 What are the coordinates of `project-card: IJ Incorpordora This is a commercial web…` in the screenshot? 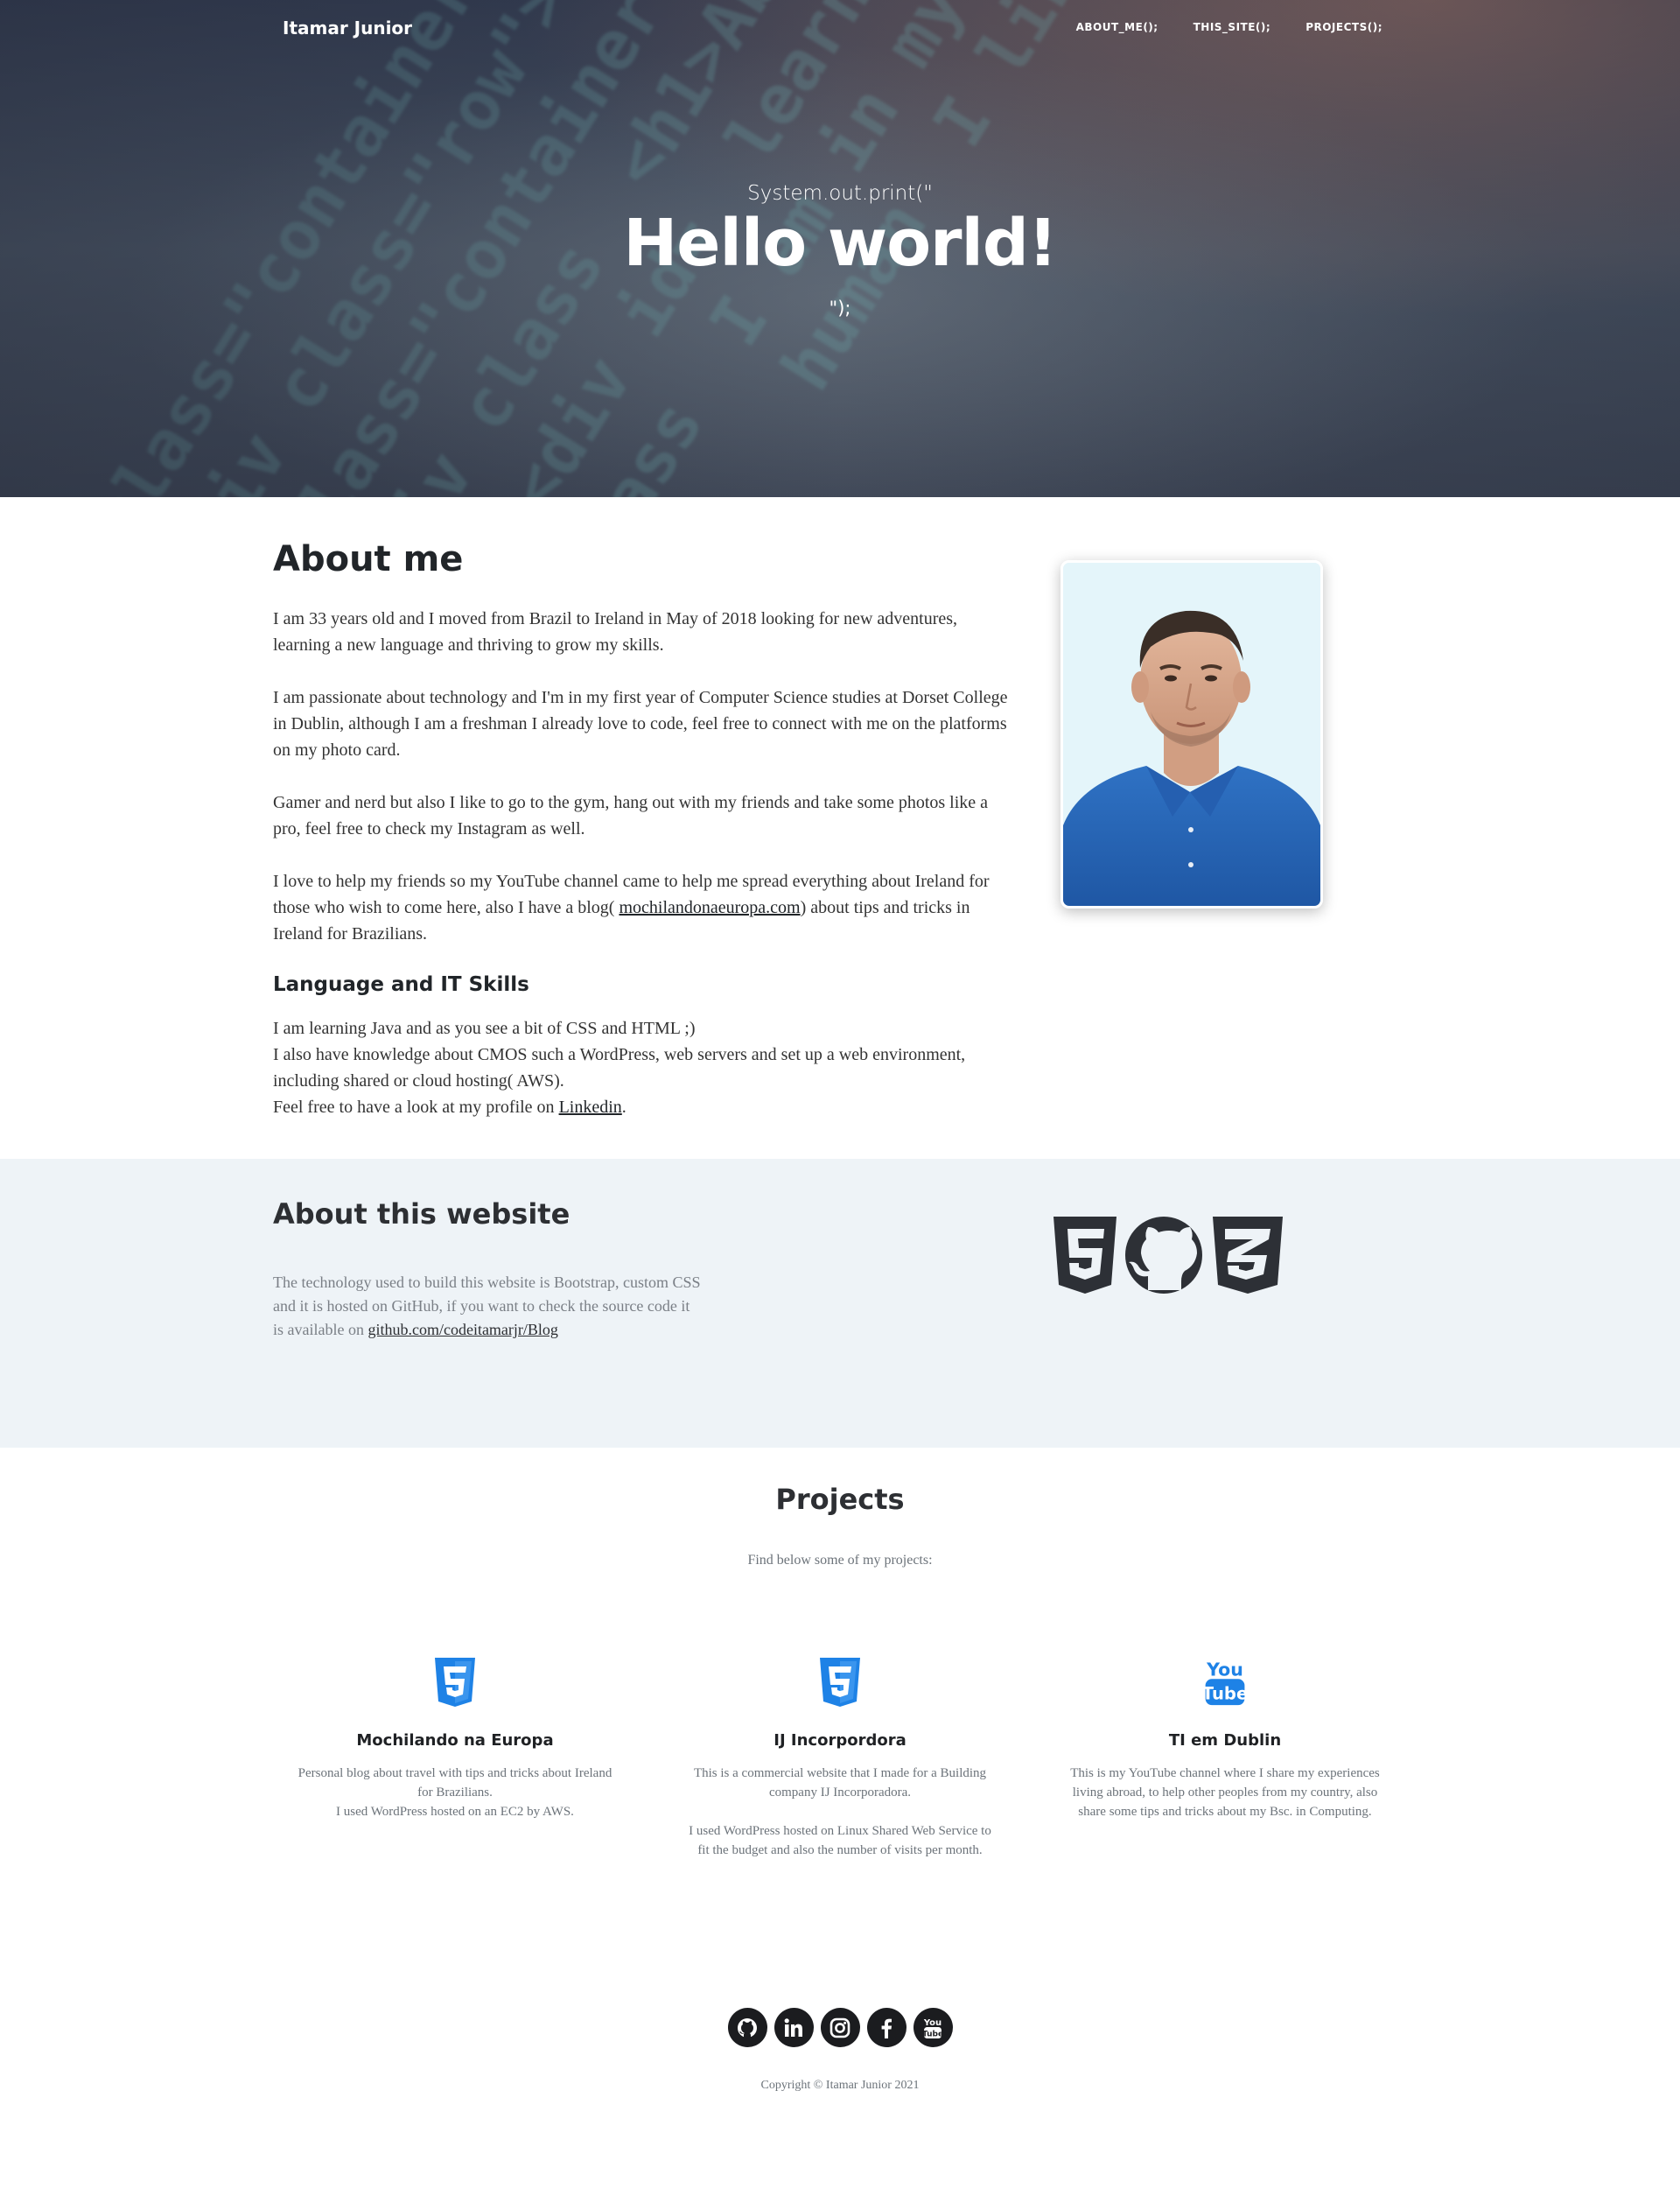 It's located at (840, 1759).